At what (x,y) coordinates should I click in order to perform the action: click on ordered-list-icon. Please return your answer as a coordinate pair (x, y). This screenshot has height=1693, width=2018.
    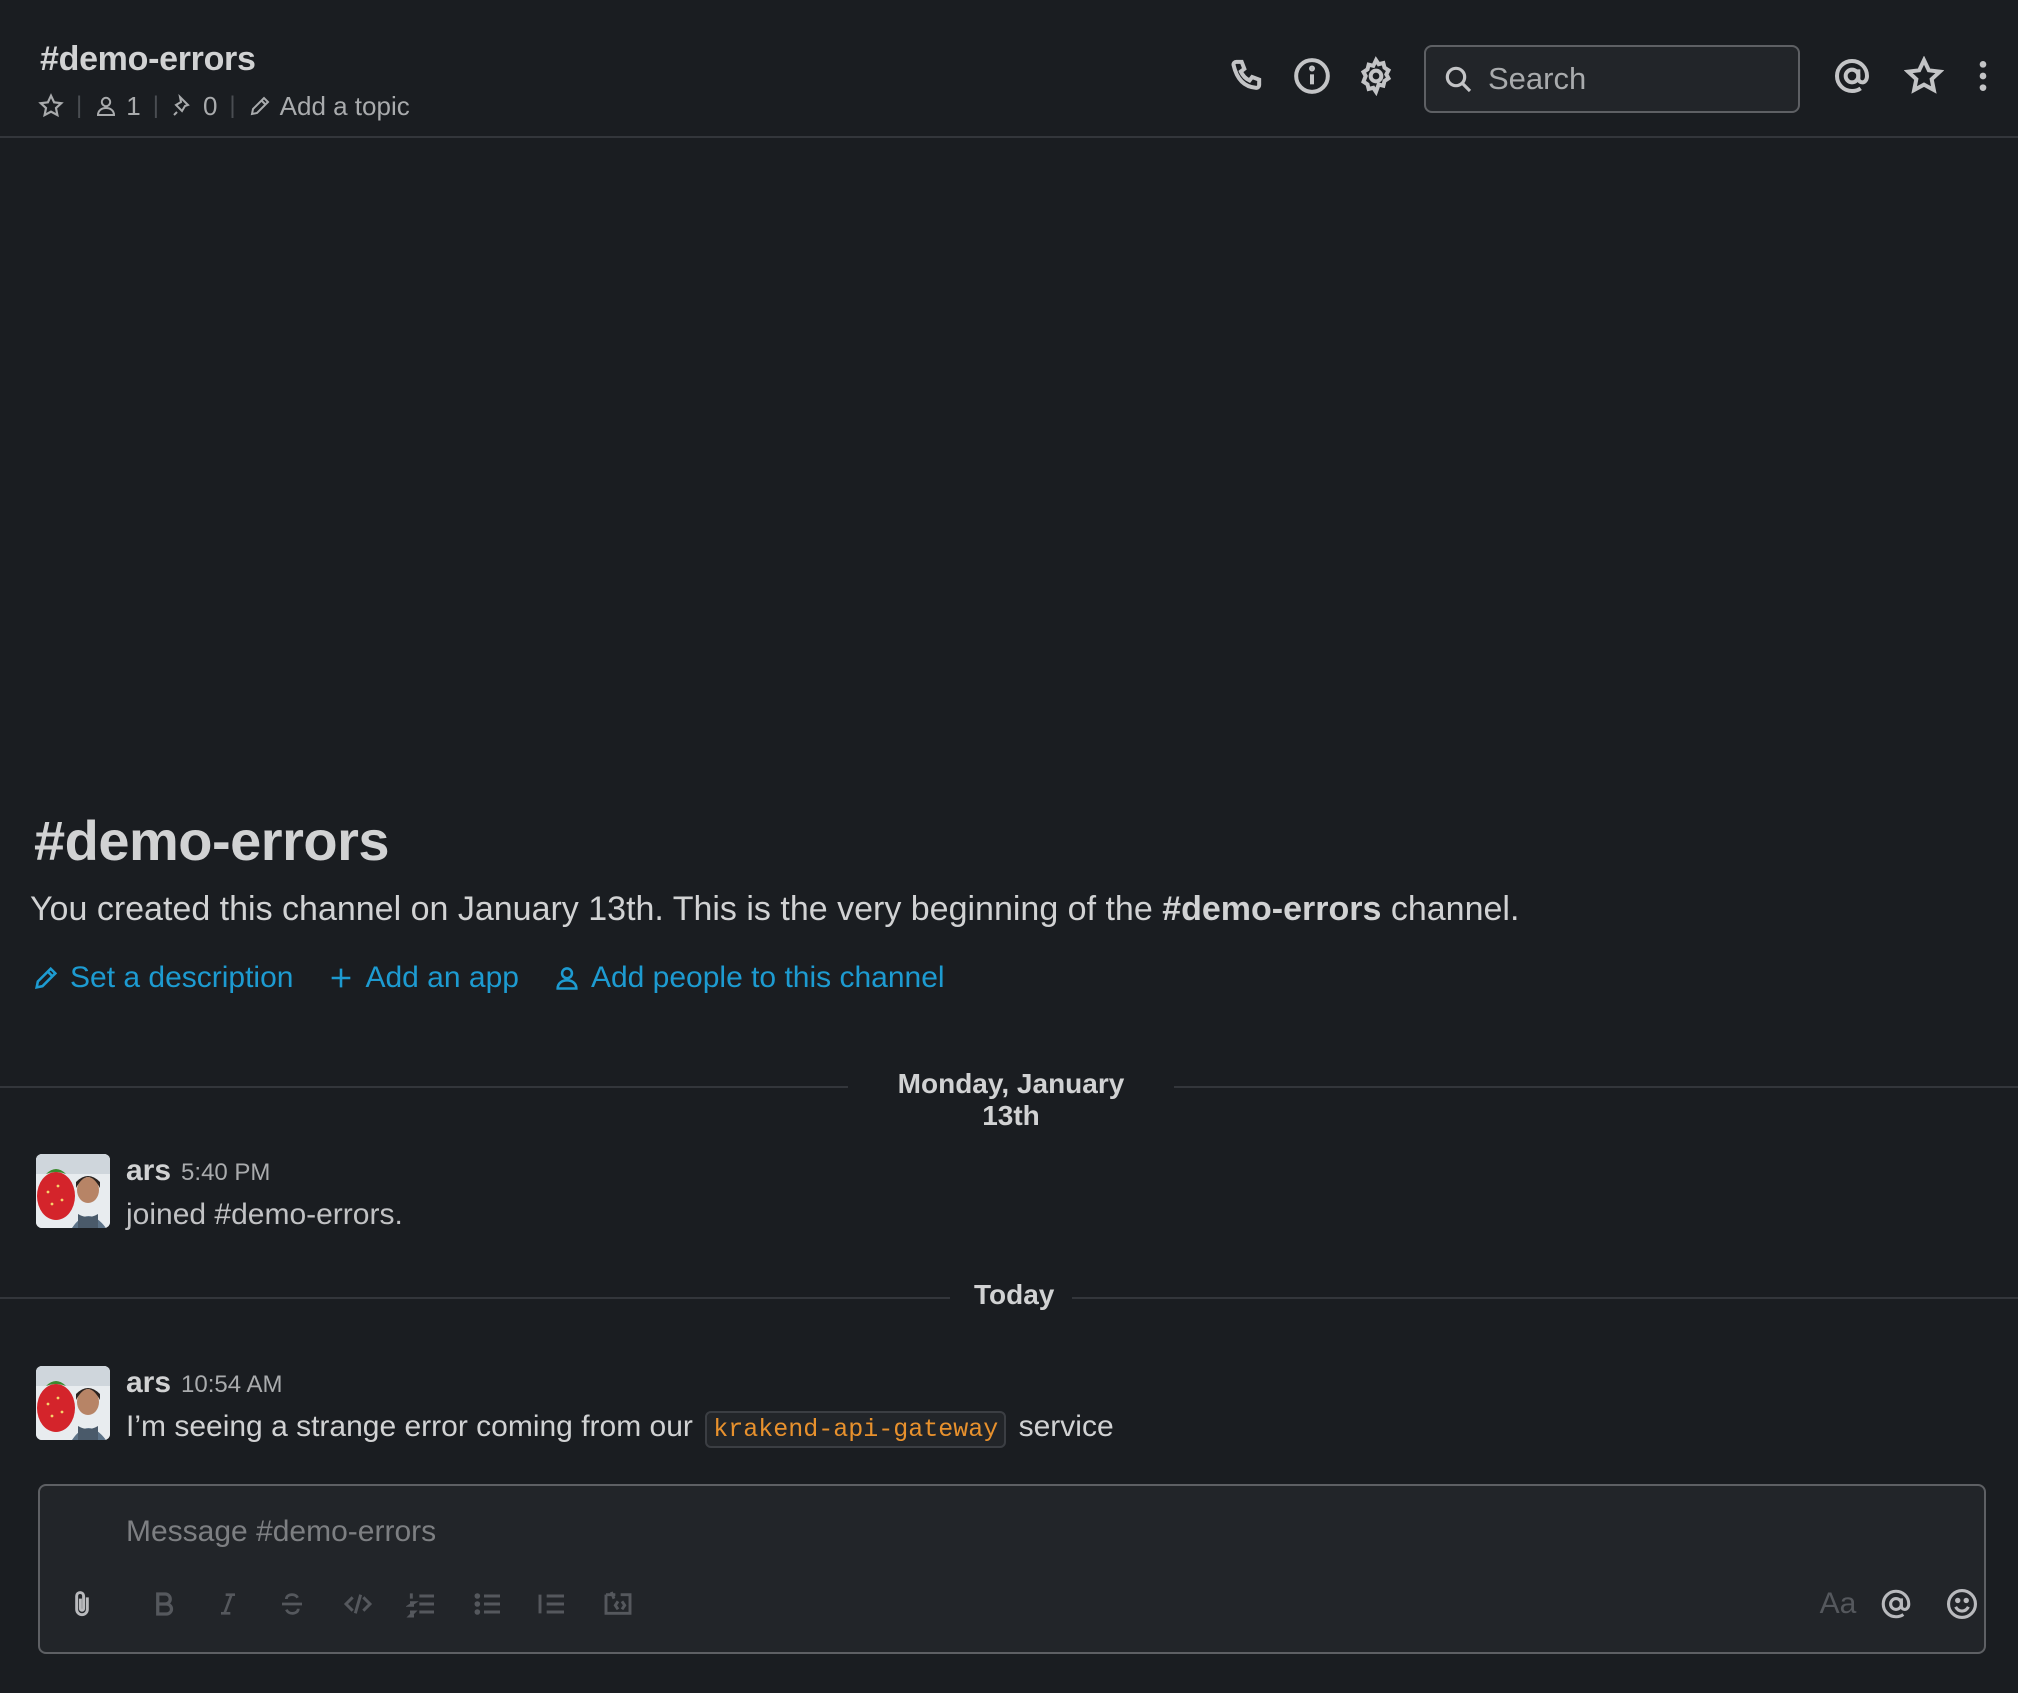
    Looking at the image, I should click on (420, 1605).